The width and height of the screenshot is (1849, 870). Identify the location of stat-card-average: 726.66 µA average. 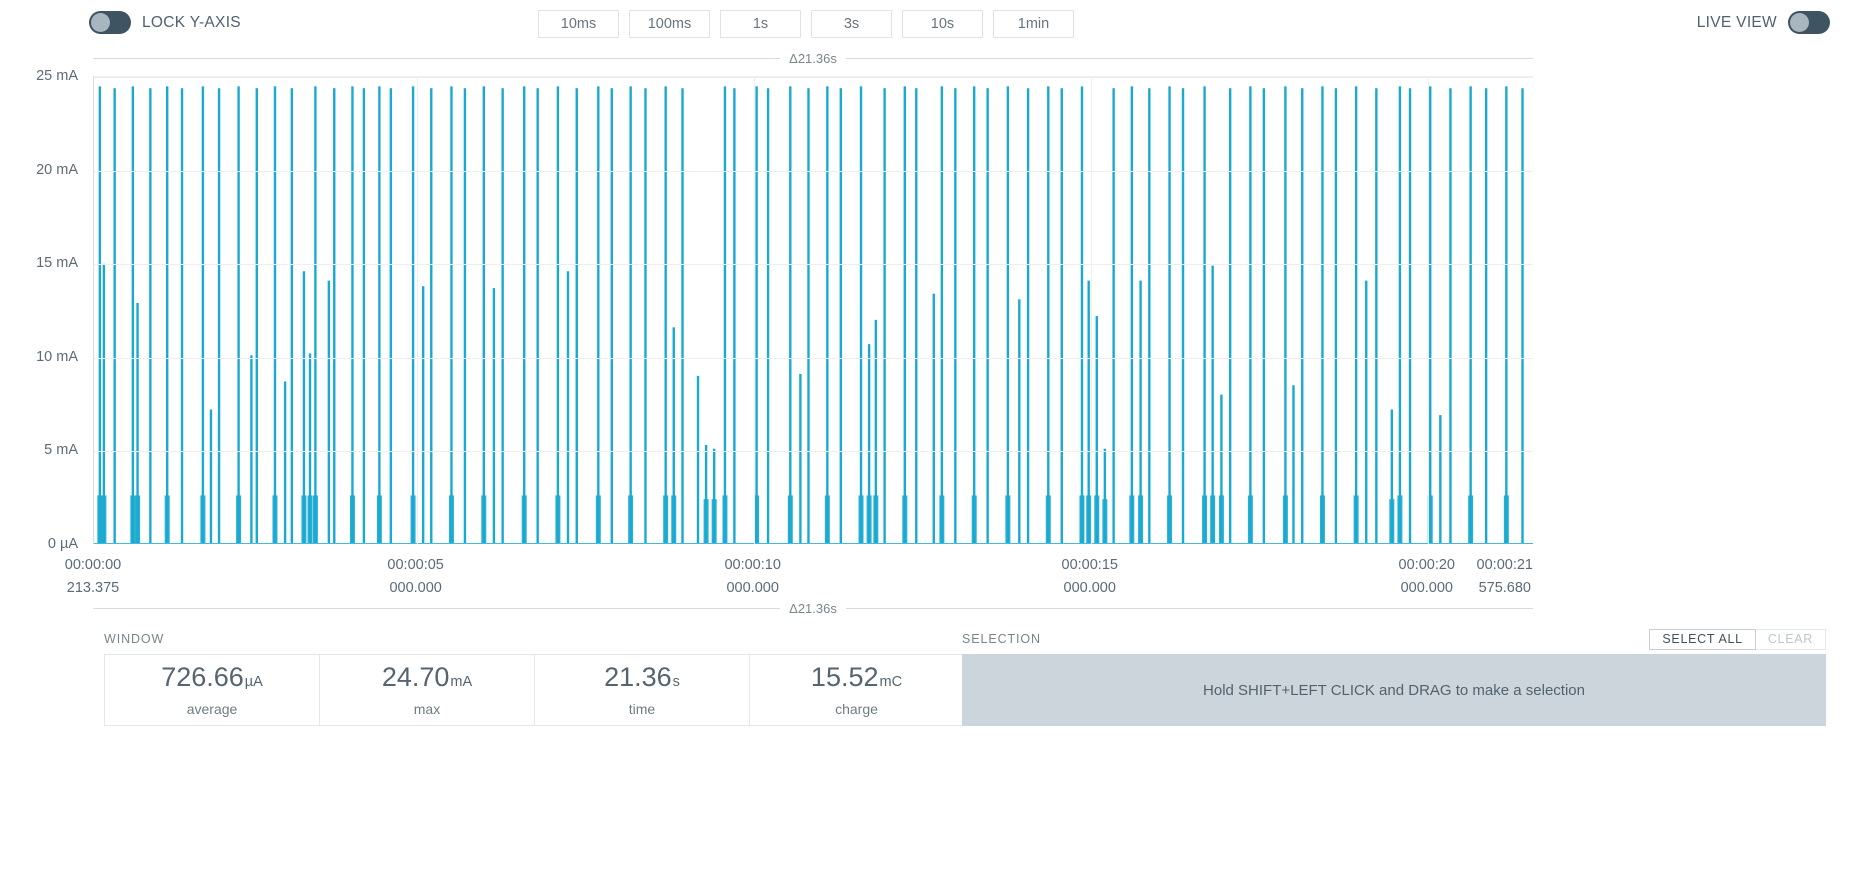
(211, 690).